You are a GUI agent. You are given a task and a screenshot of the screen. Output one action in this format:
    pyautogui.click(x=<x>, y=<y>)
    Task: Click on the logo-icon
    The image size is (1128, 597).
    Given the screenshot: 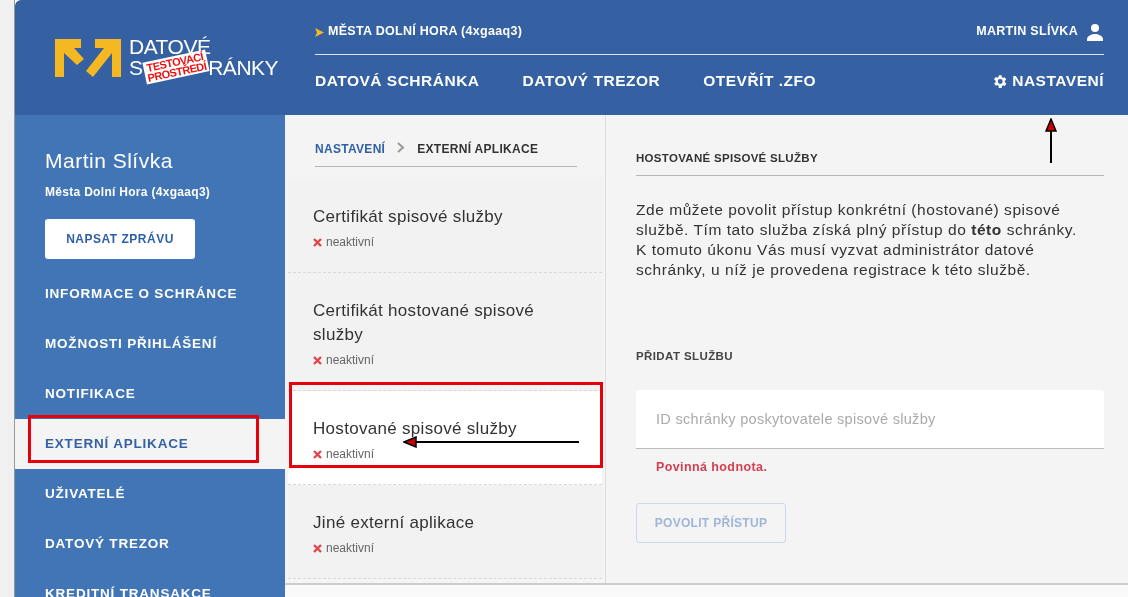 What is the action you would take?
    pyautogui.click(x=88, y=57)
    